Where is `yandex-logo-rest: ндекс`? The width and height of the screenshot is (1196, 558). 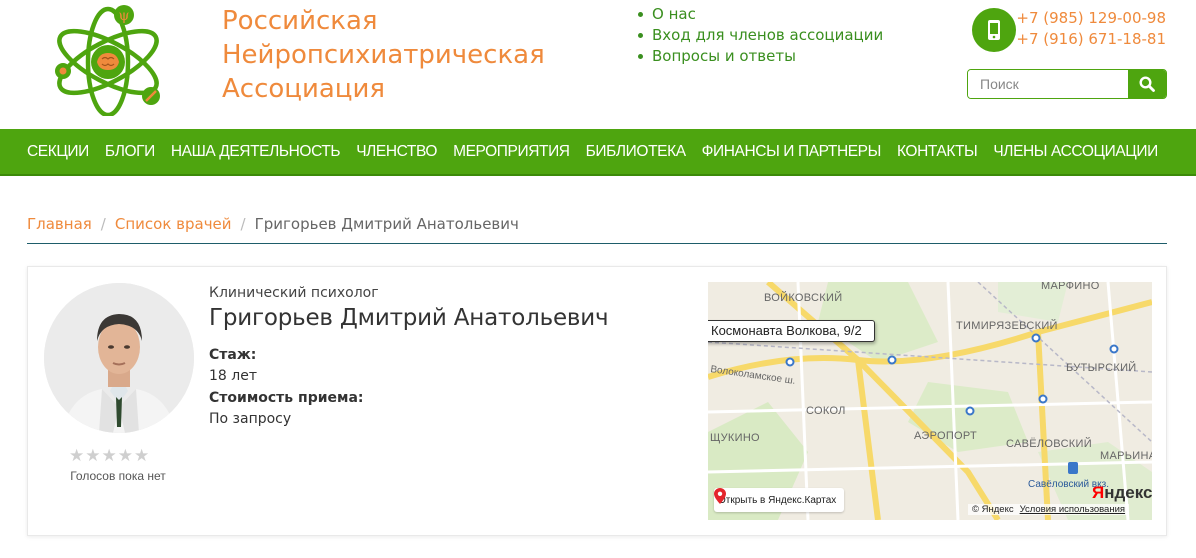 yandex-logo-rest: ндекс is located at coordinates (1128, 492).